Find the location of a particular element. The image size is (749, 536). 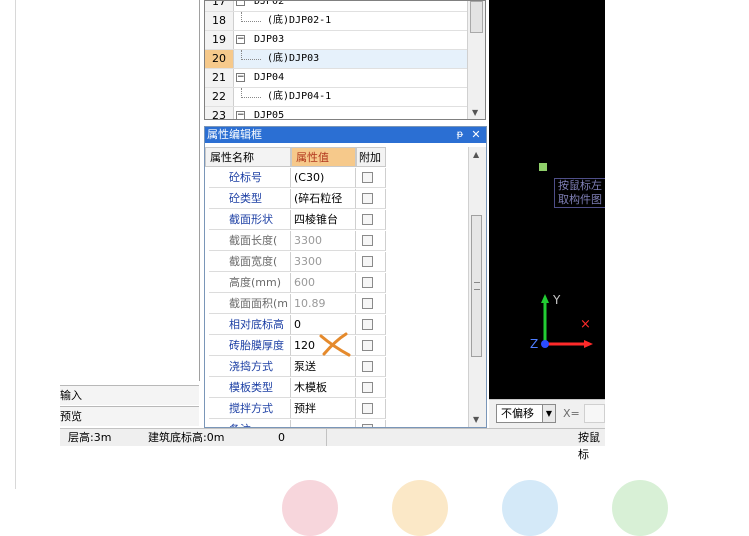

drawing-canvas: 按鼠标左 取构件图 Y Z × is located at coordinates (547, 199).